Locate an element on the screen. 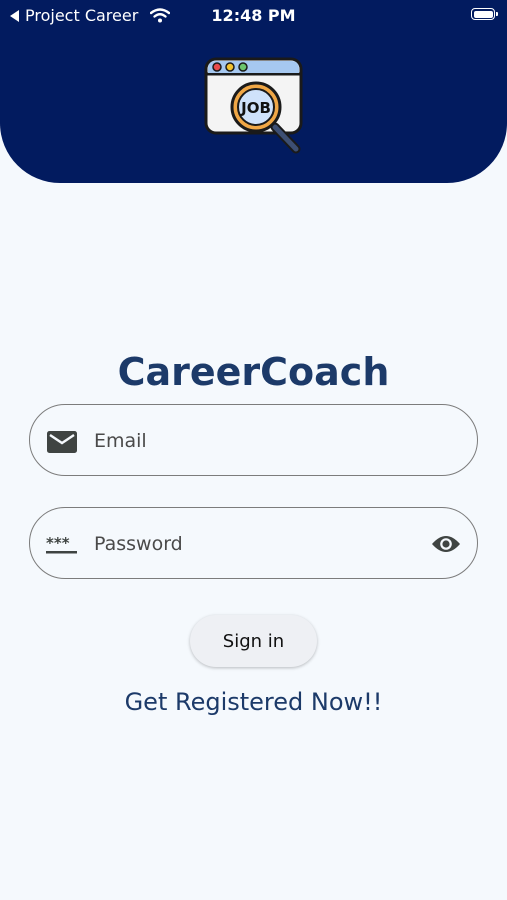 The width and height of the screenshot is (507, 900). logo-text: JOB is located at coordinates (255, 108).